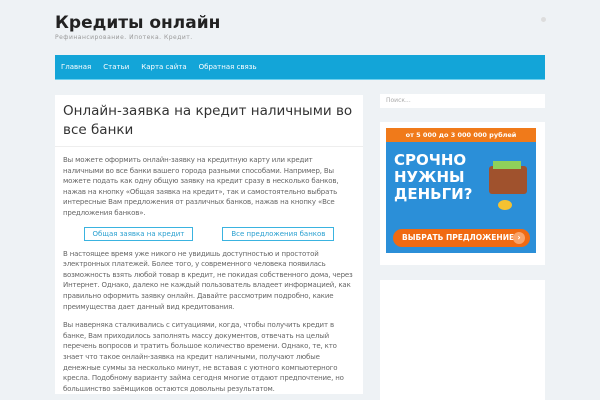 The image size is (600, 400). I want to click on site-title: Кредиты онлайн, so click(137, 23).